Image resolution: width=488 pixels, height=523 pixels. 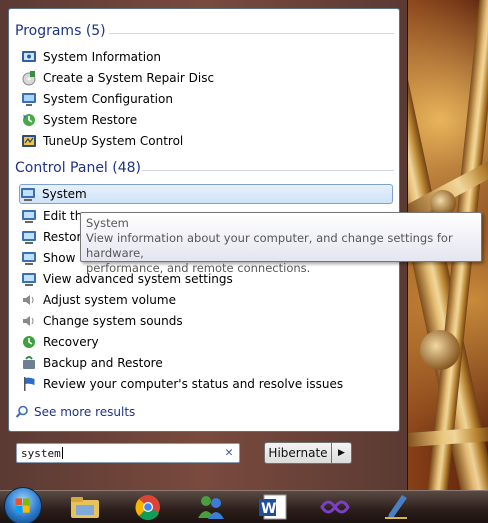 I want to click on item-label: Restor, so click(x=62, y=237).